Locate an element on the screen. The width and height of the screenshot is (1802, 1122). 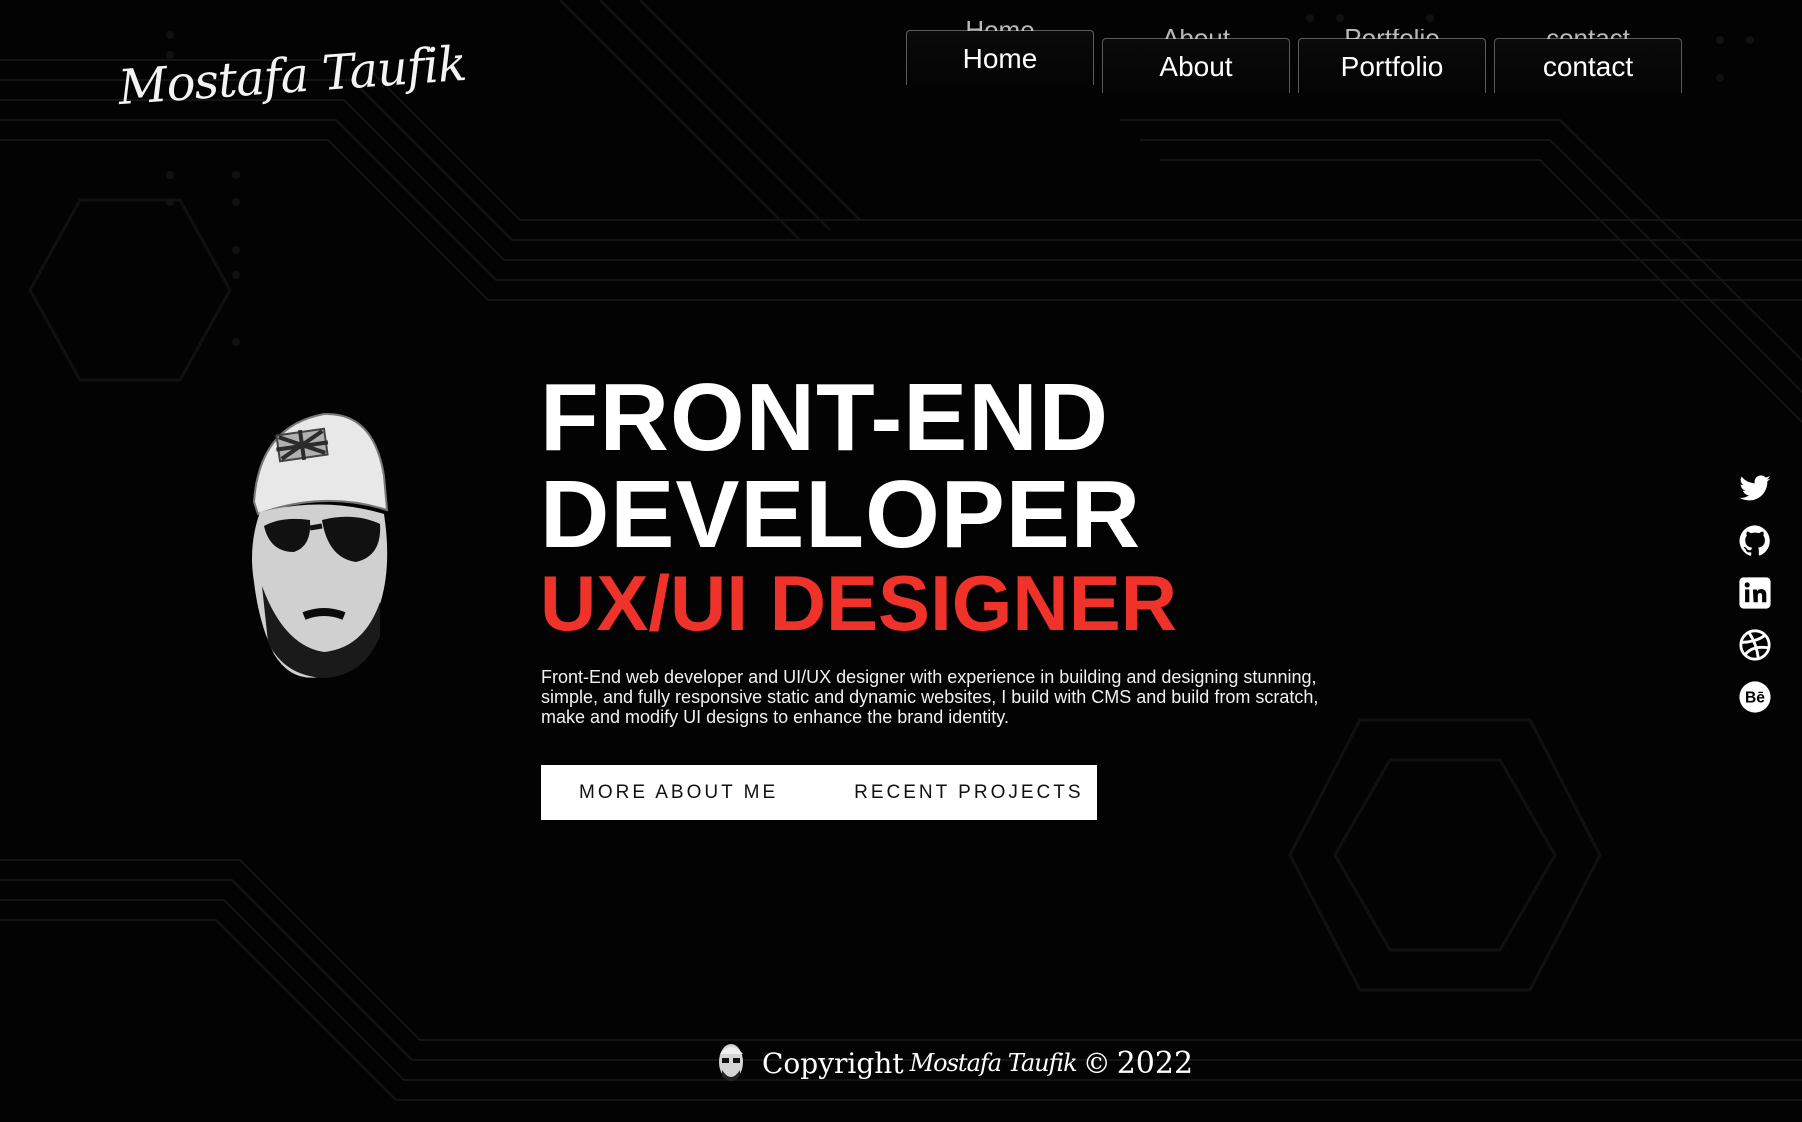
behance-link: Bē is located at coordinates (1755, 697).